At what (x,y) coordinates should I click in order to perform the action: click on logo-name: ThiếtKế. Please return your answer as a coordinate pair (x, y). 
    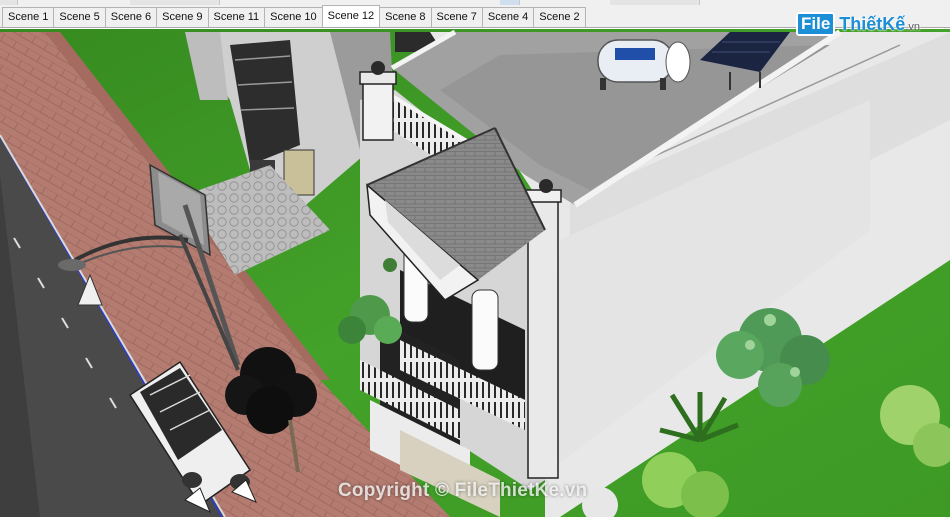
    Looking at the image, I should click on (872, 23).